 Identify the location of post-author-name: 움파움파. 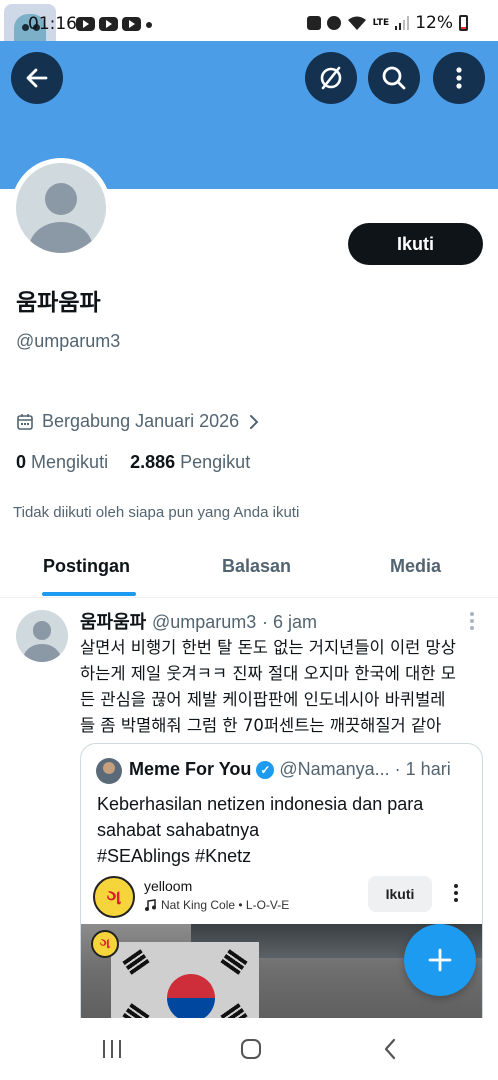
(113, 622).